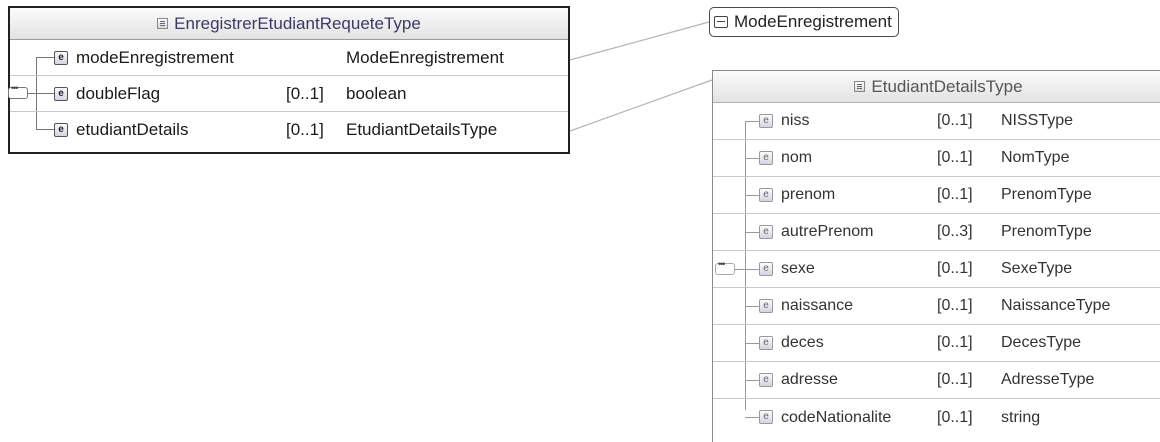  Describe the element at coordinates (827, 231) in the screenshot. I see `element-name: autrePrenom` at that location.